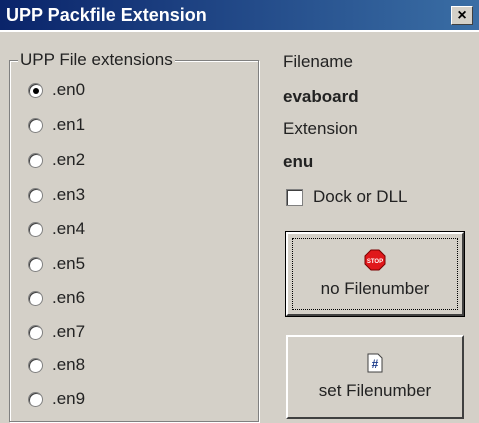  I want to click on no-filenumber-button: STOP no Filenumber, so click(375, 274).